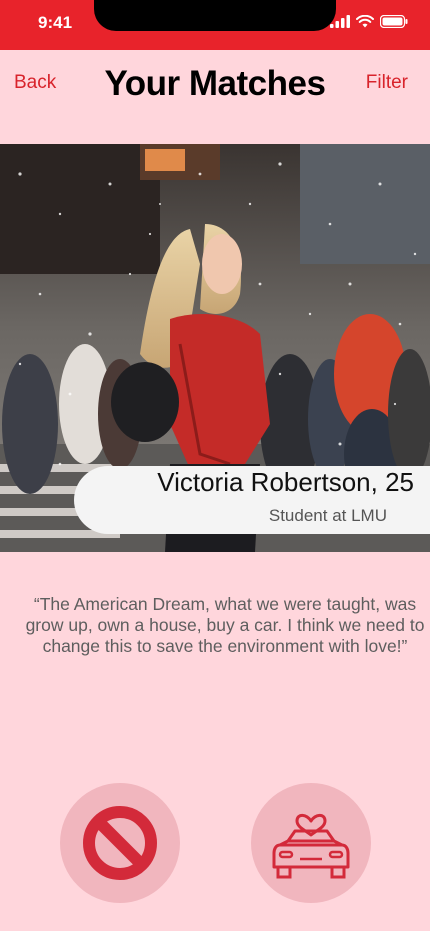 Image resolution: width=430 pixels, height=931 pixels. What do you see at coordinates (327, 515) in the screenshot?
I see `profile-occupation: Student at LMU` at bounding box center [327, 515].